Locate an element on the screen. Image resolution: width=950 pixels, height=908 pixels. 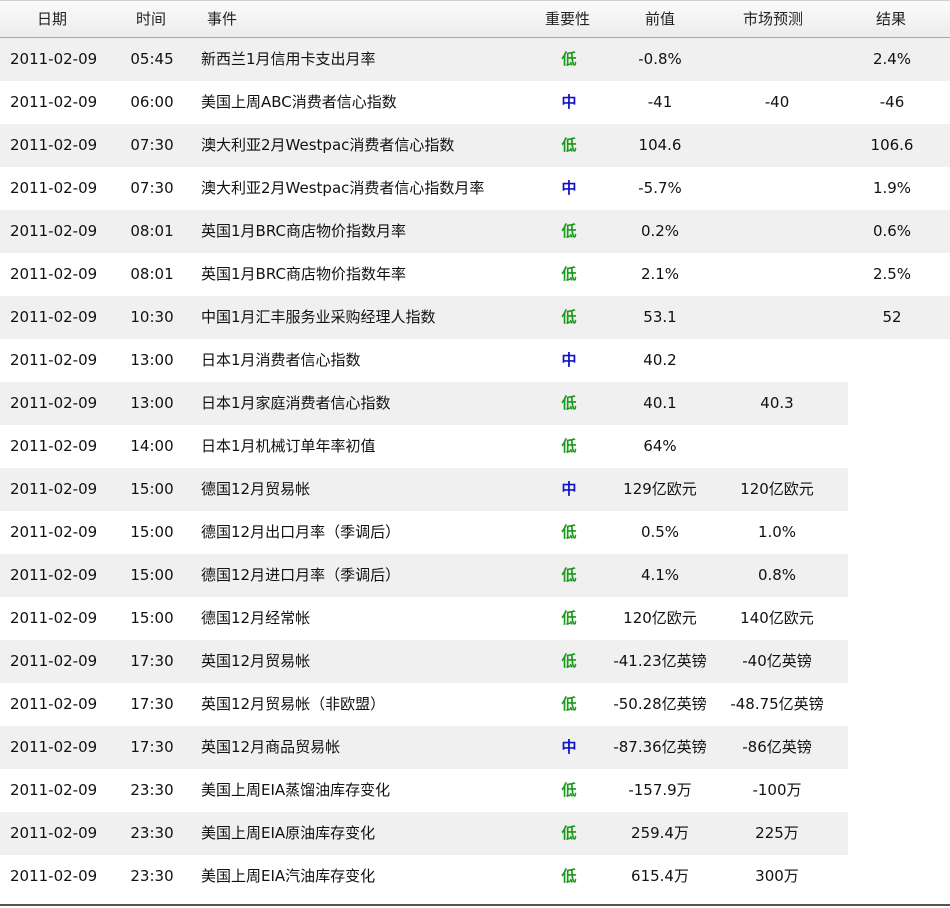
table-row: 2011-02-09 15:00 德国12月经常帐 低 120亿欧元 140亿欧元 is located at coordinates (475, 618).